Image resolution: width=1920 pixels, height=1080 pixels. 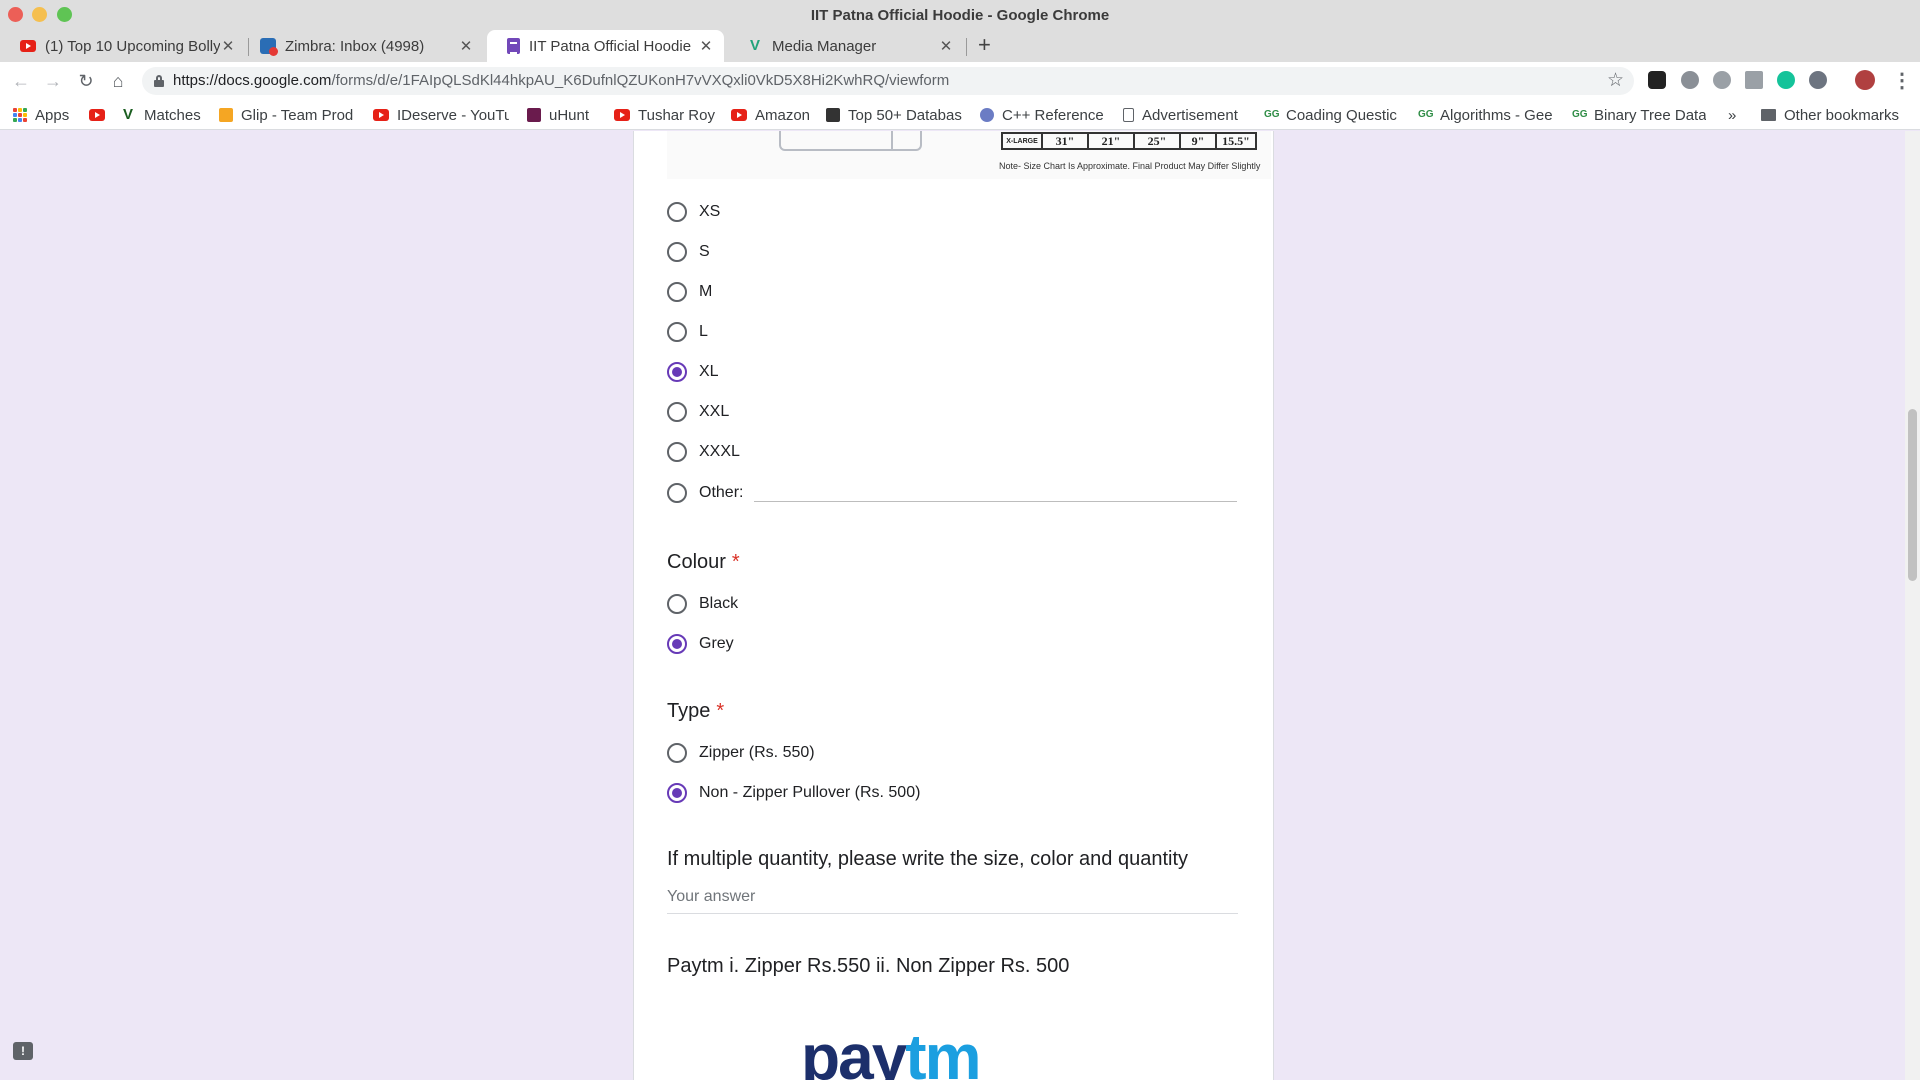 What do you see at coordinates (741, 753) in the screenshot?
I see `type-option-zipper: Zipper (Rs. 550)` at bounding box center [741, 753].